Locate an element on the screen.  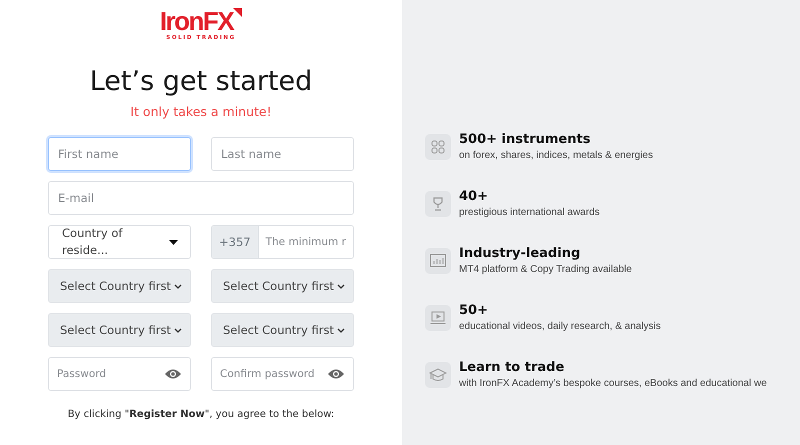
feature-title: Industry-leading is located at coordinates (520, 254).